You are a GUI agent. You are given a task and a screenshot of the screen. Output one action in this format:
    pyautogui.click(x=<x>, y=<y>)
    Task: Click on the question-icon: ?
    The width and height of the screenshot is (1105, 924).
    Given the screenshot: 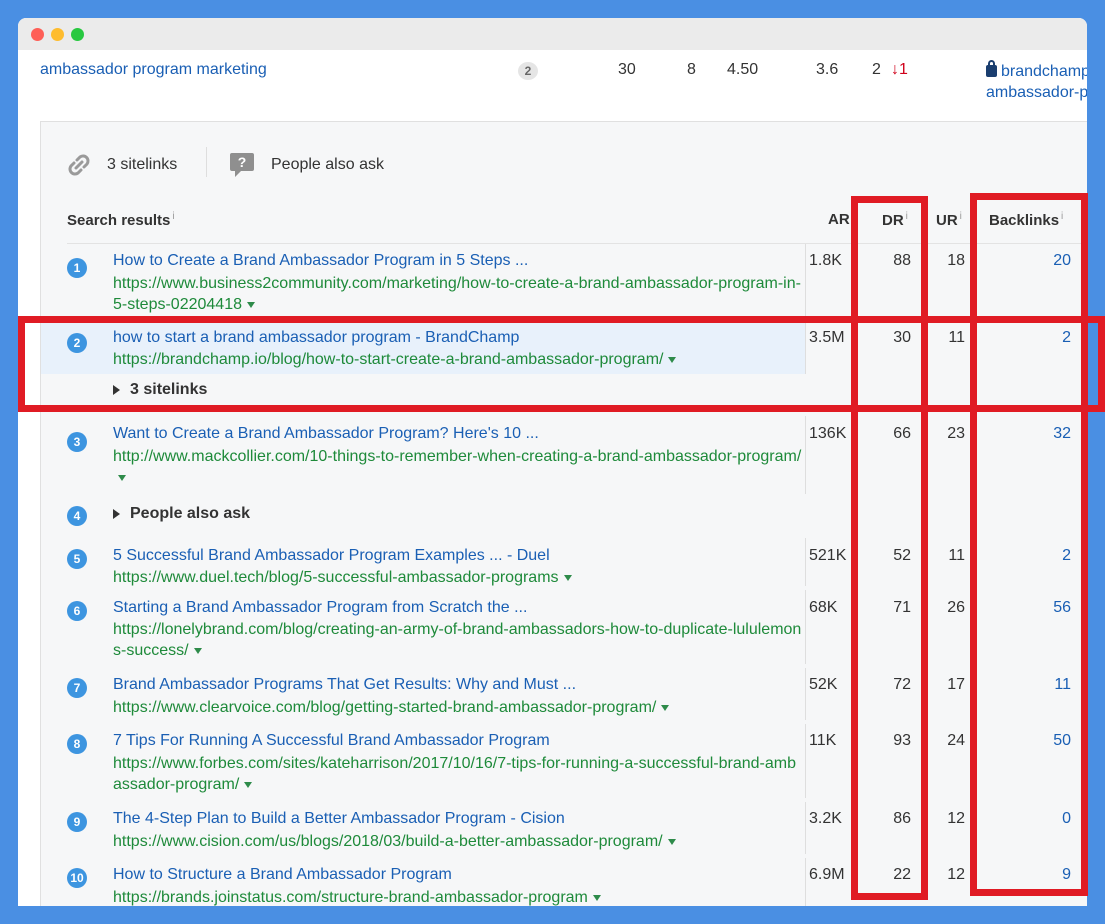 What is the action you would take?
    pyautogui.click(x=242, y=165)
    